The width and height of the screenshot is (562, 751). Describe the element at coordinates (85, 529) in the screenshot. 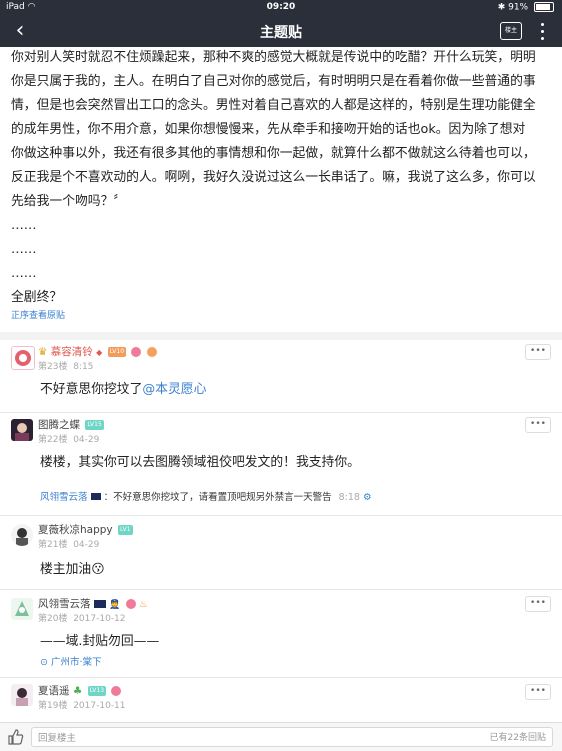

I see `username: 夏薇秋凉happy LV1` at that location.